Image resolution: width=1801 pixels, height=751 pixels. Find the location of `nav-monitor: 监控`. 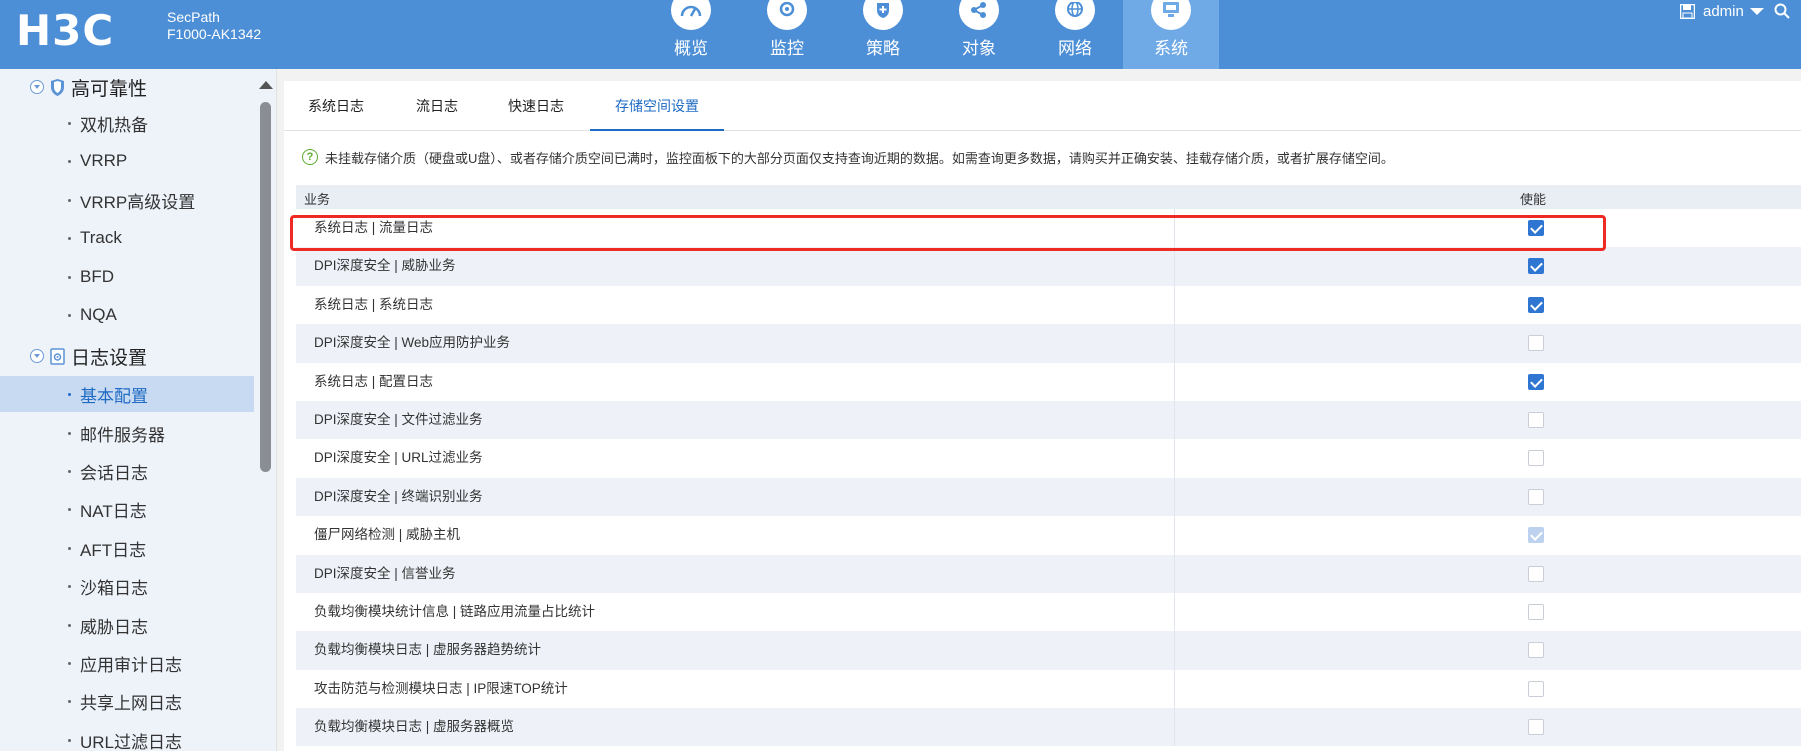

nav-monitor: 监控 is located at coordinates (787, 34).